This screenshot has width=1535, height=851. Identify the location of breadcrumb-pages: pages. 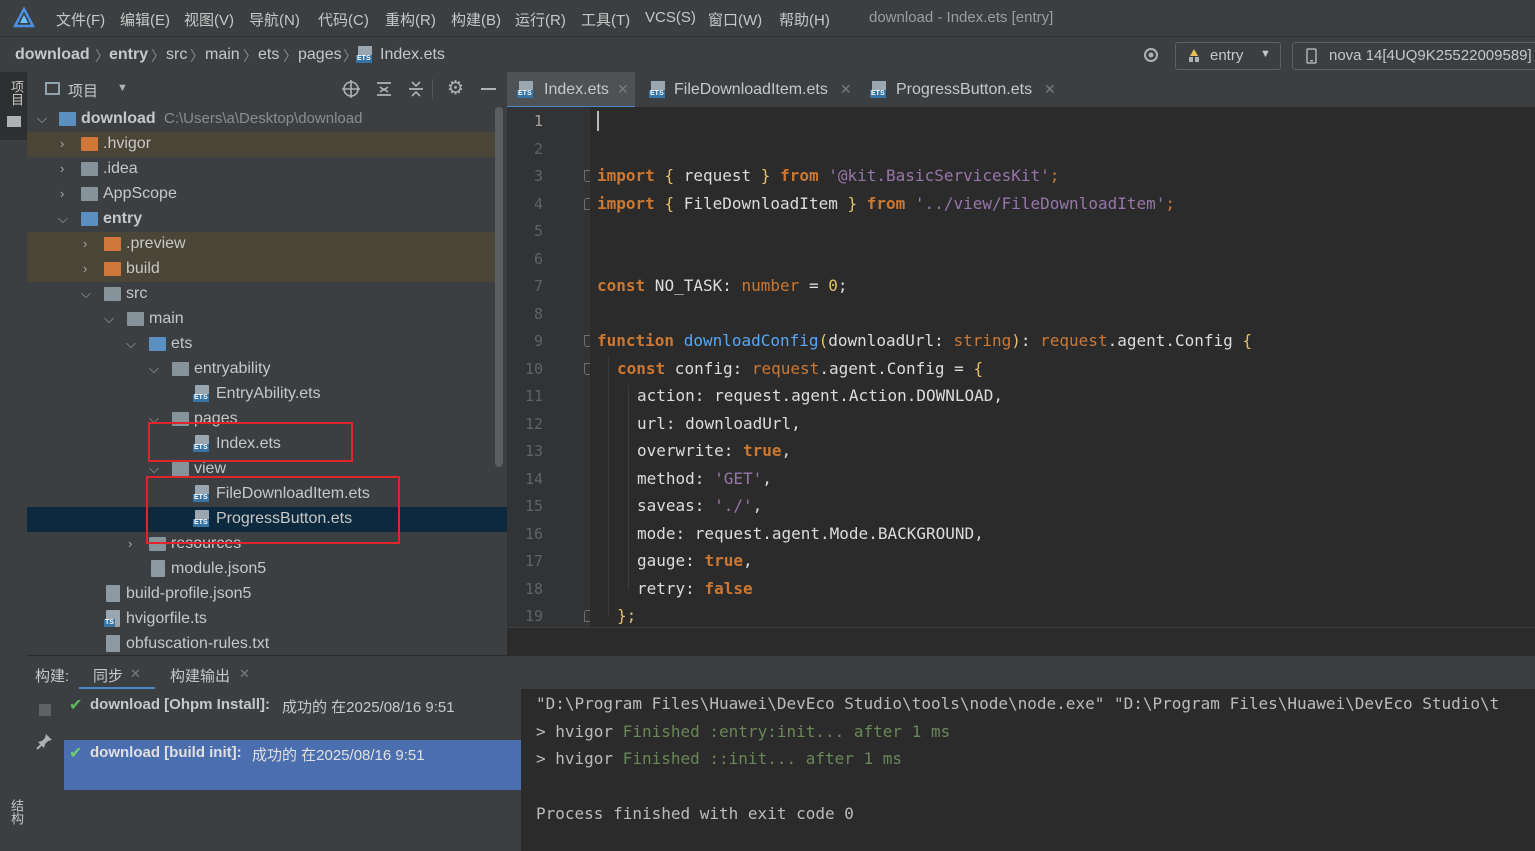
(320, 55).